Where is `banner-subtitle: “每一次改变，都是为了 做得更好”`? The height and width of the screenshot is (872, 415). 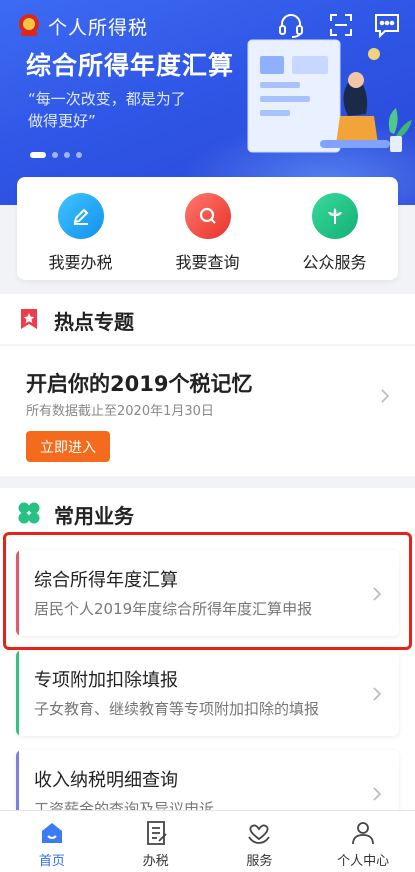
banner-subtitle: “每一次改变，都是为了 做得更好” is located at coordinates (107, 110).